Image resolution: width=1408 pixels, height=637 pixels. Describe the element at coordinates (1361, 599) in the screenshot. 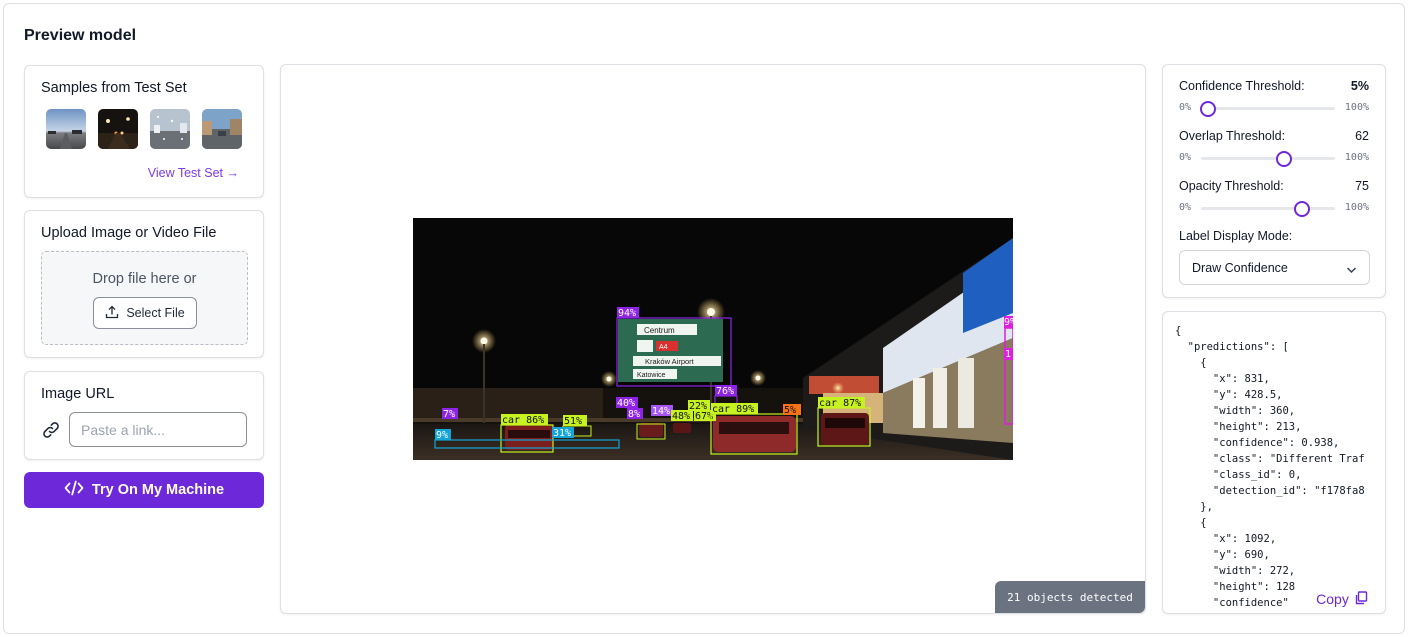

I see `copy-icon` at that location.